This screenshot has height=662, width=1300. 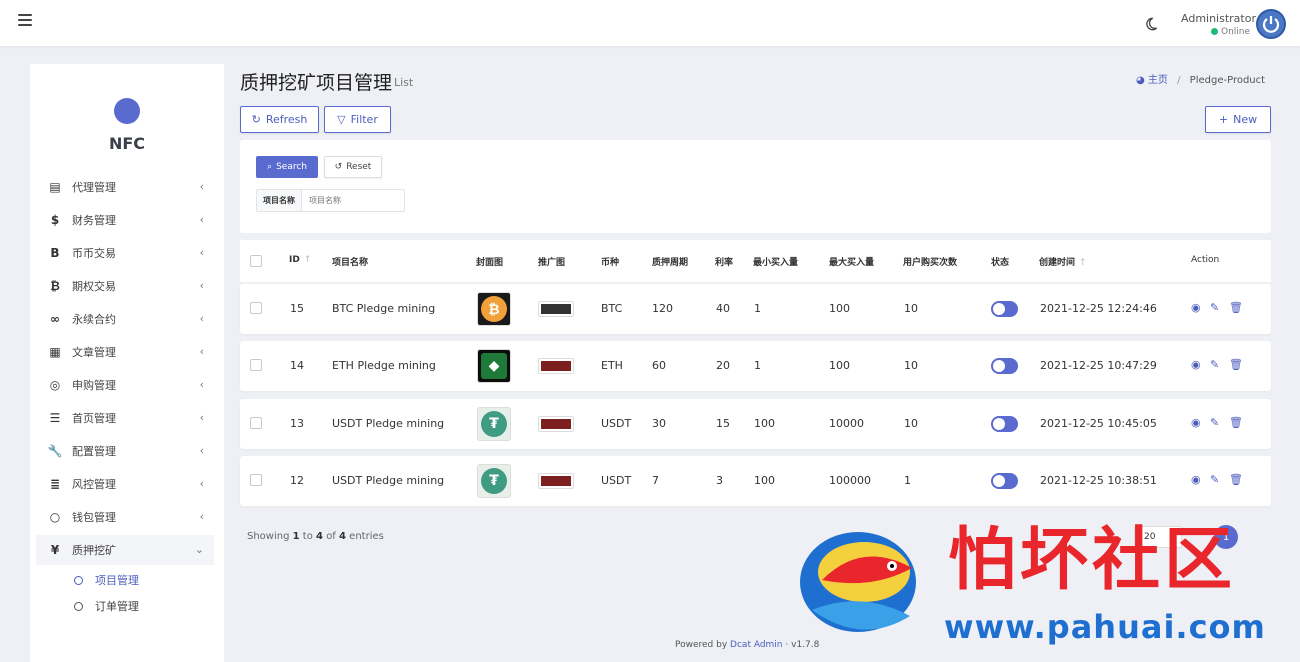 I want to click on sidebar-item-perpetual: ∞ 永续合约 ‹, so click(x=125, y=319).